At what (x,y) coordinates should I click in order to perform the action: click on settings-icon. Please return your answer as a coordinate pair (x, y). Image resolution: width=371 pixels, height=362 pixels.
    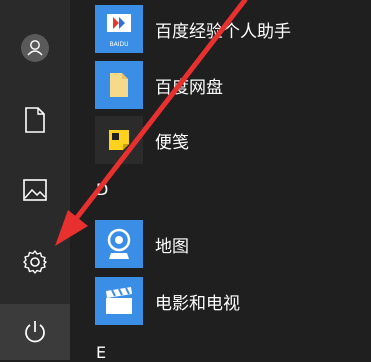
    Looking at the image, I should click on (35, 262).